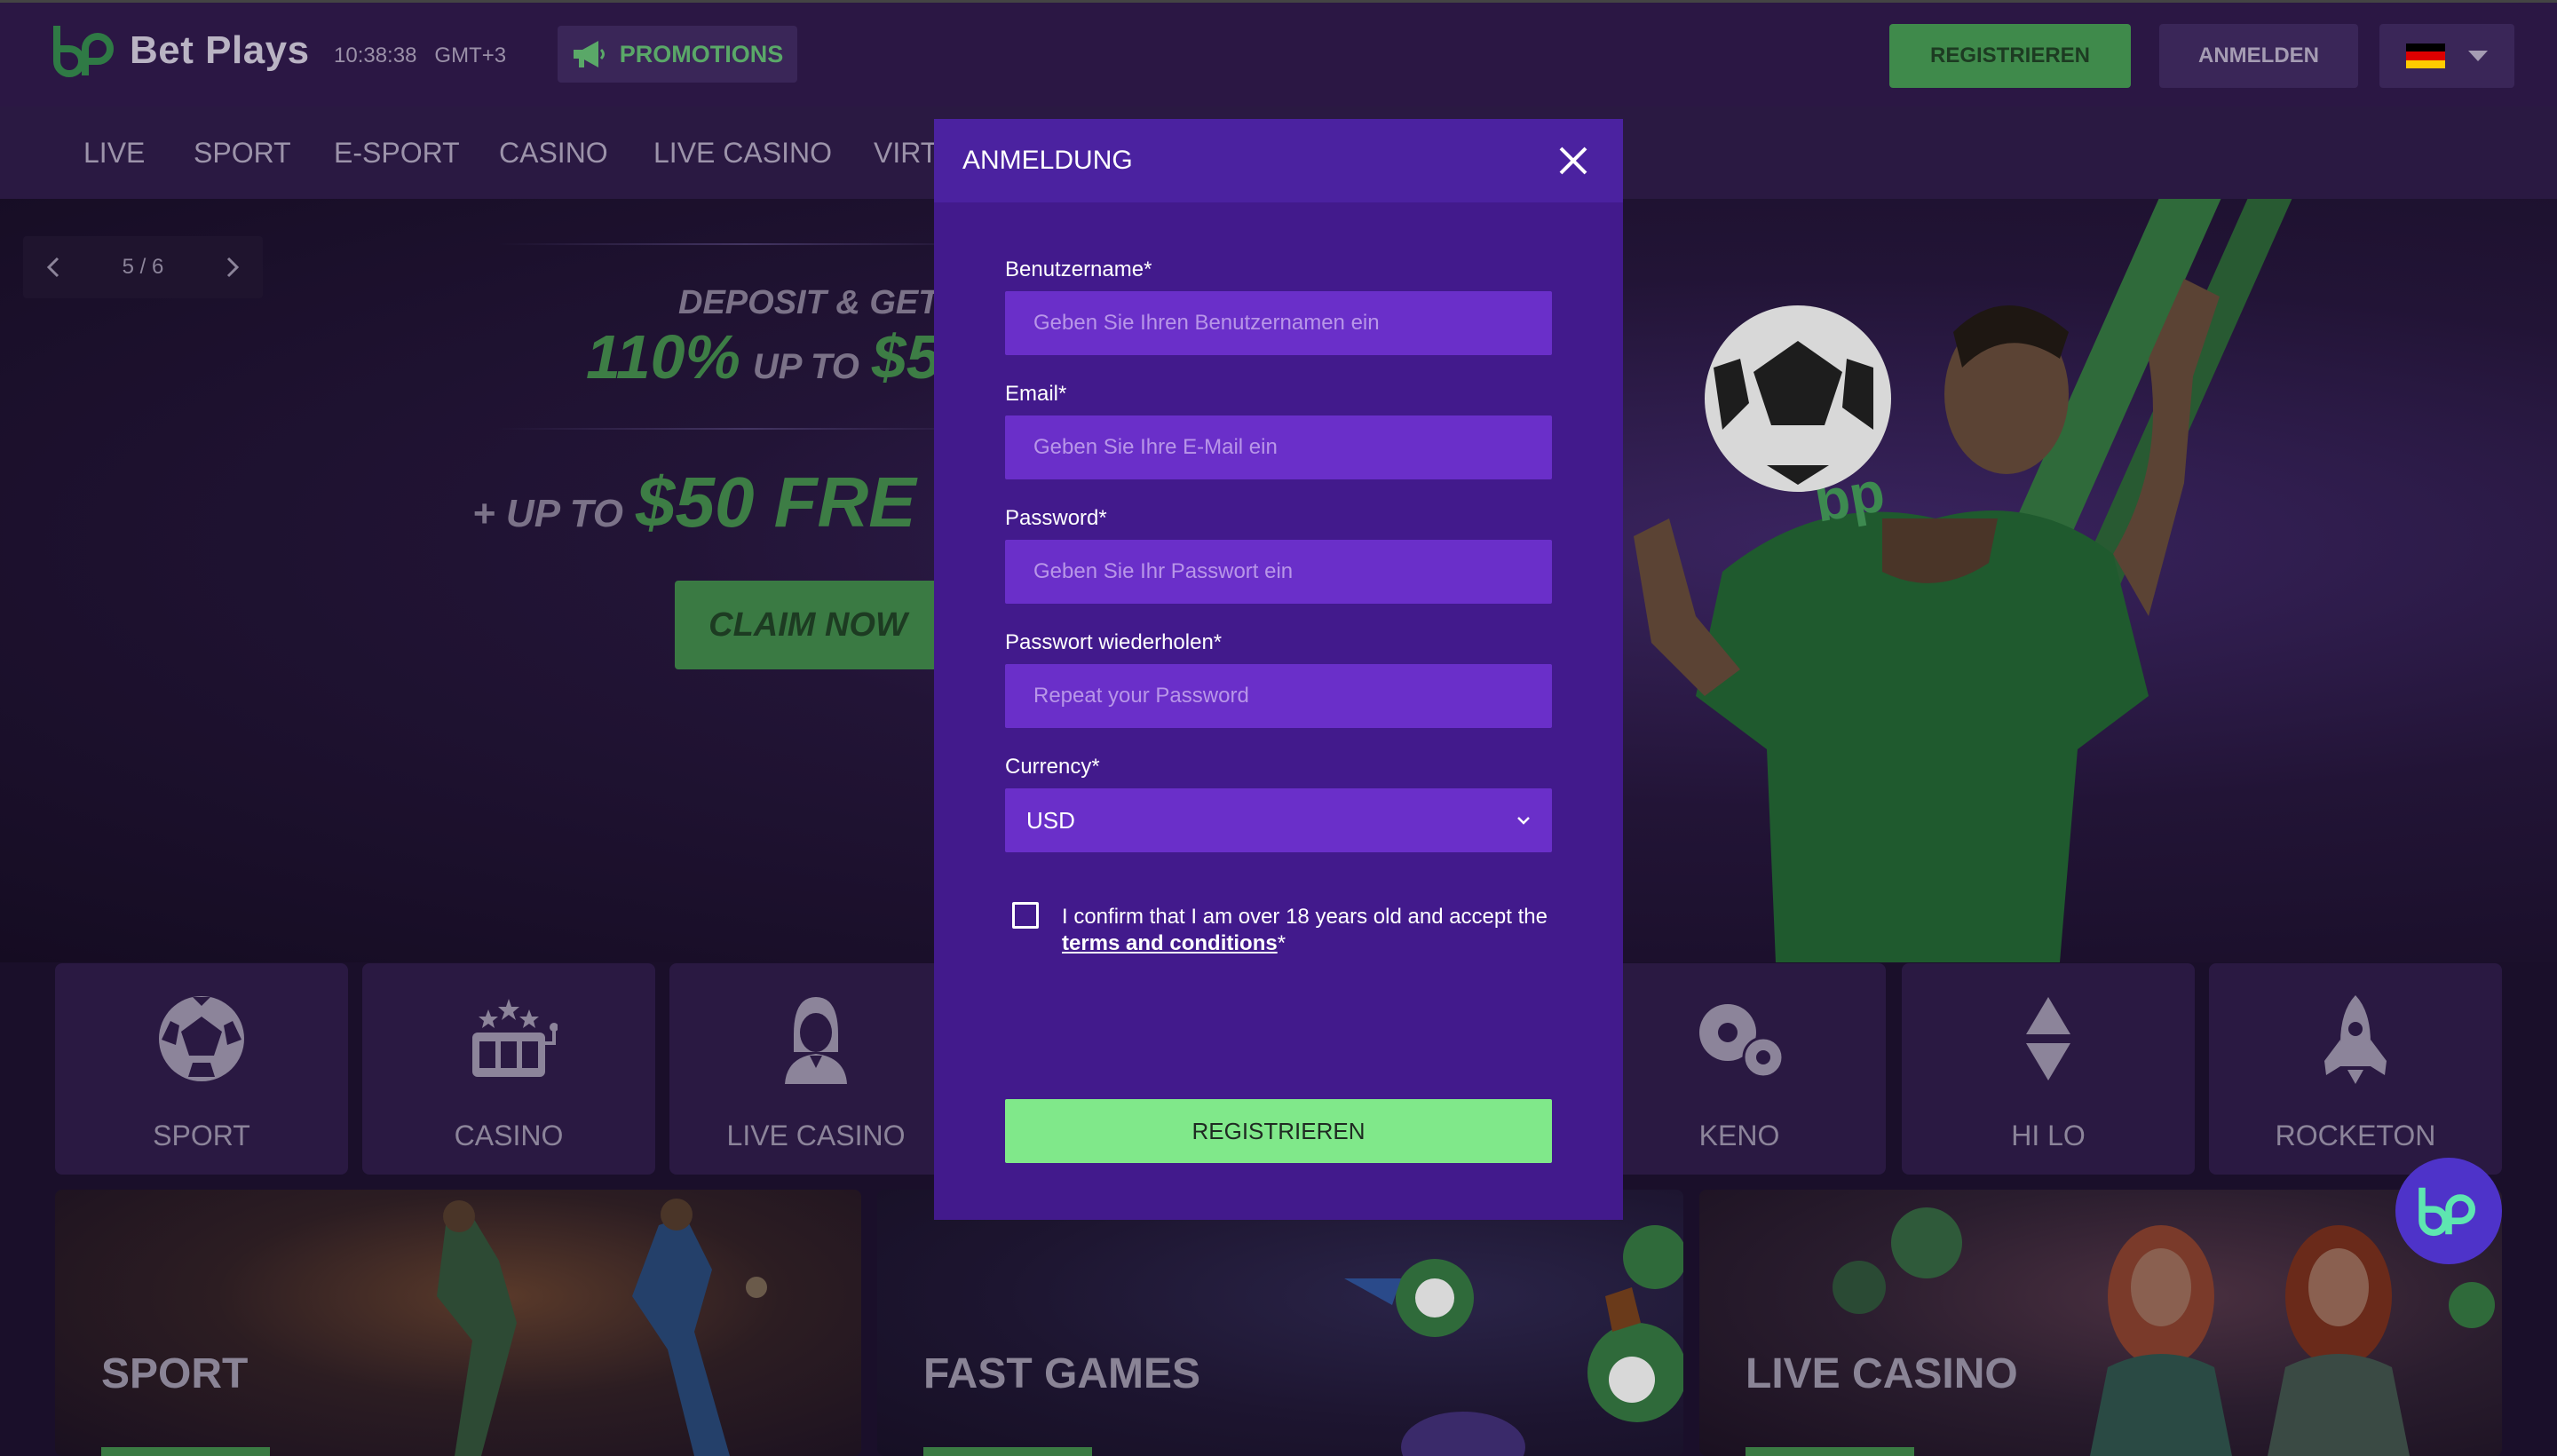  Describe the element at coordinates (420, 55) in the screenshot. I see `clock: 10:38:38 GMT+3` at that location.